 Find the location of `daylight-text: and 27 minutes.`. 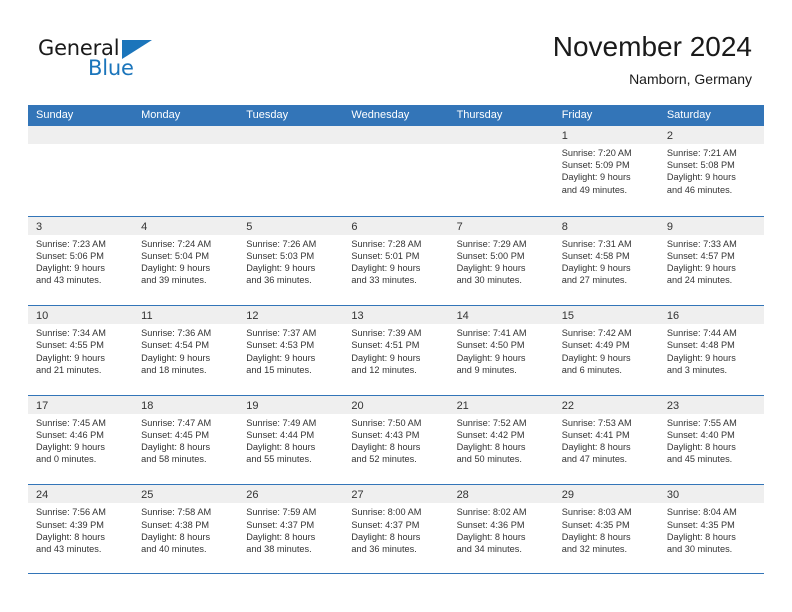

daylight-text: and 27 minutes. is located at coordinates (594, 280).